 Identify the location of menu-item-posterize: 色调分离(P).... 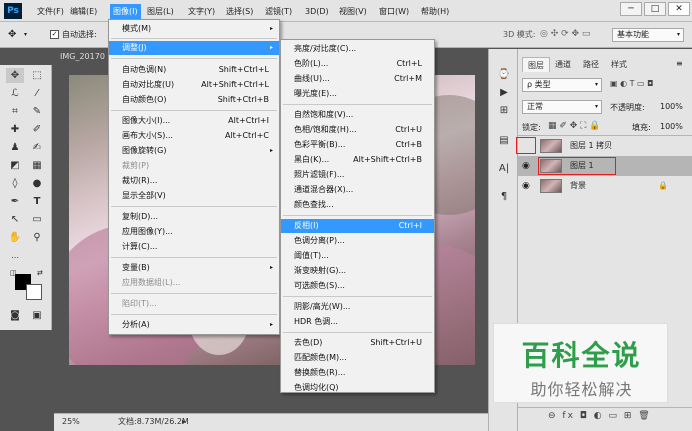
(357, 241).